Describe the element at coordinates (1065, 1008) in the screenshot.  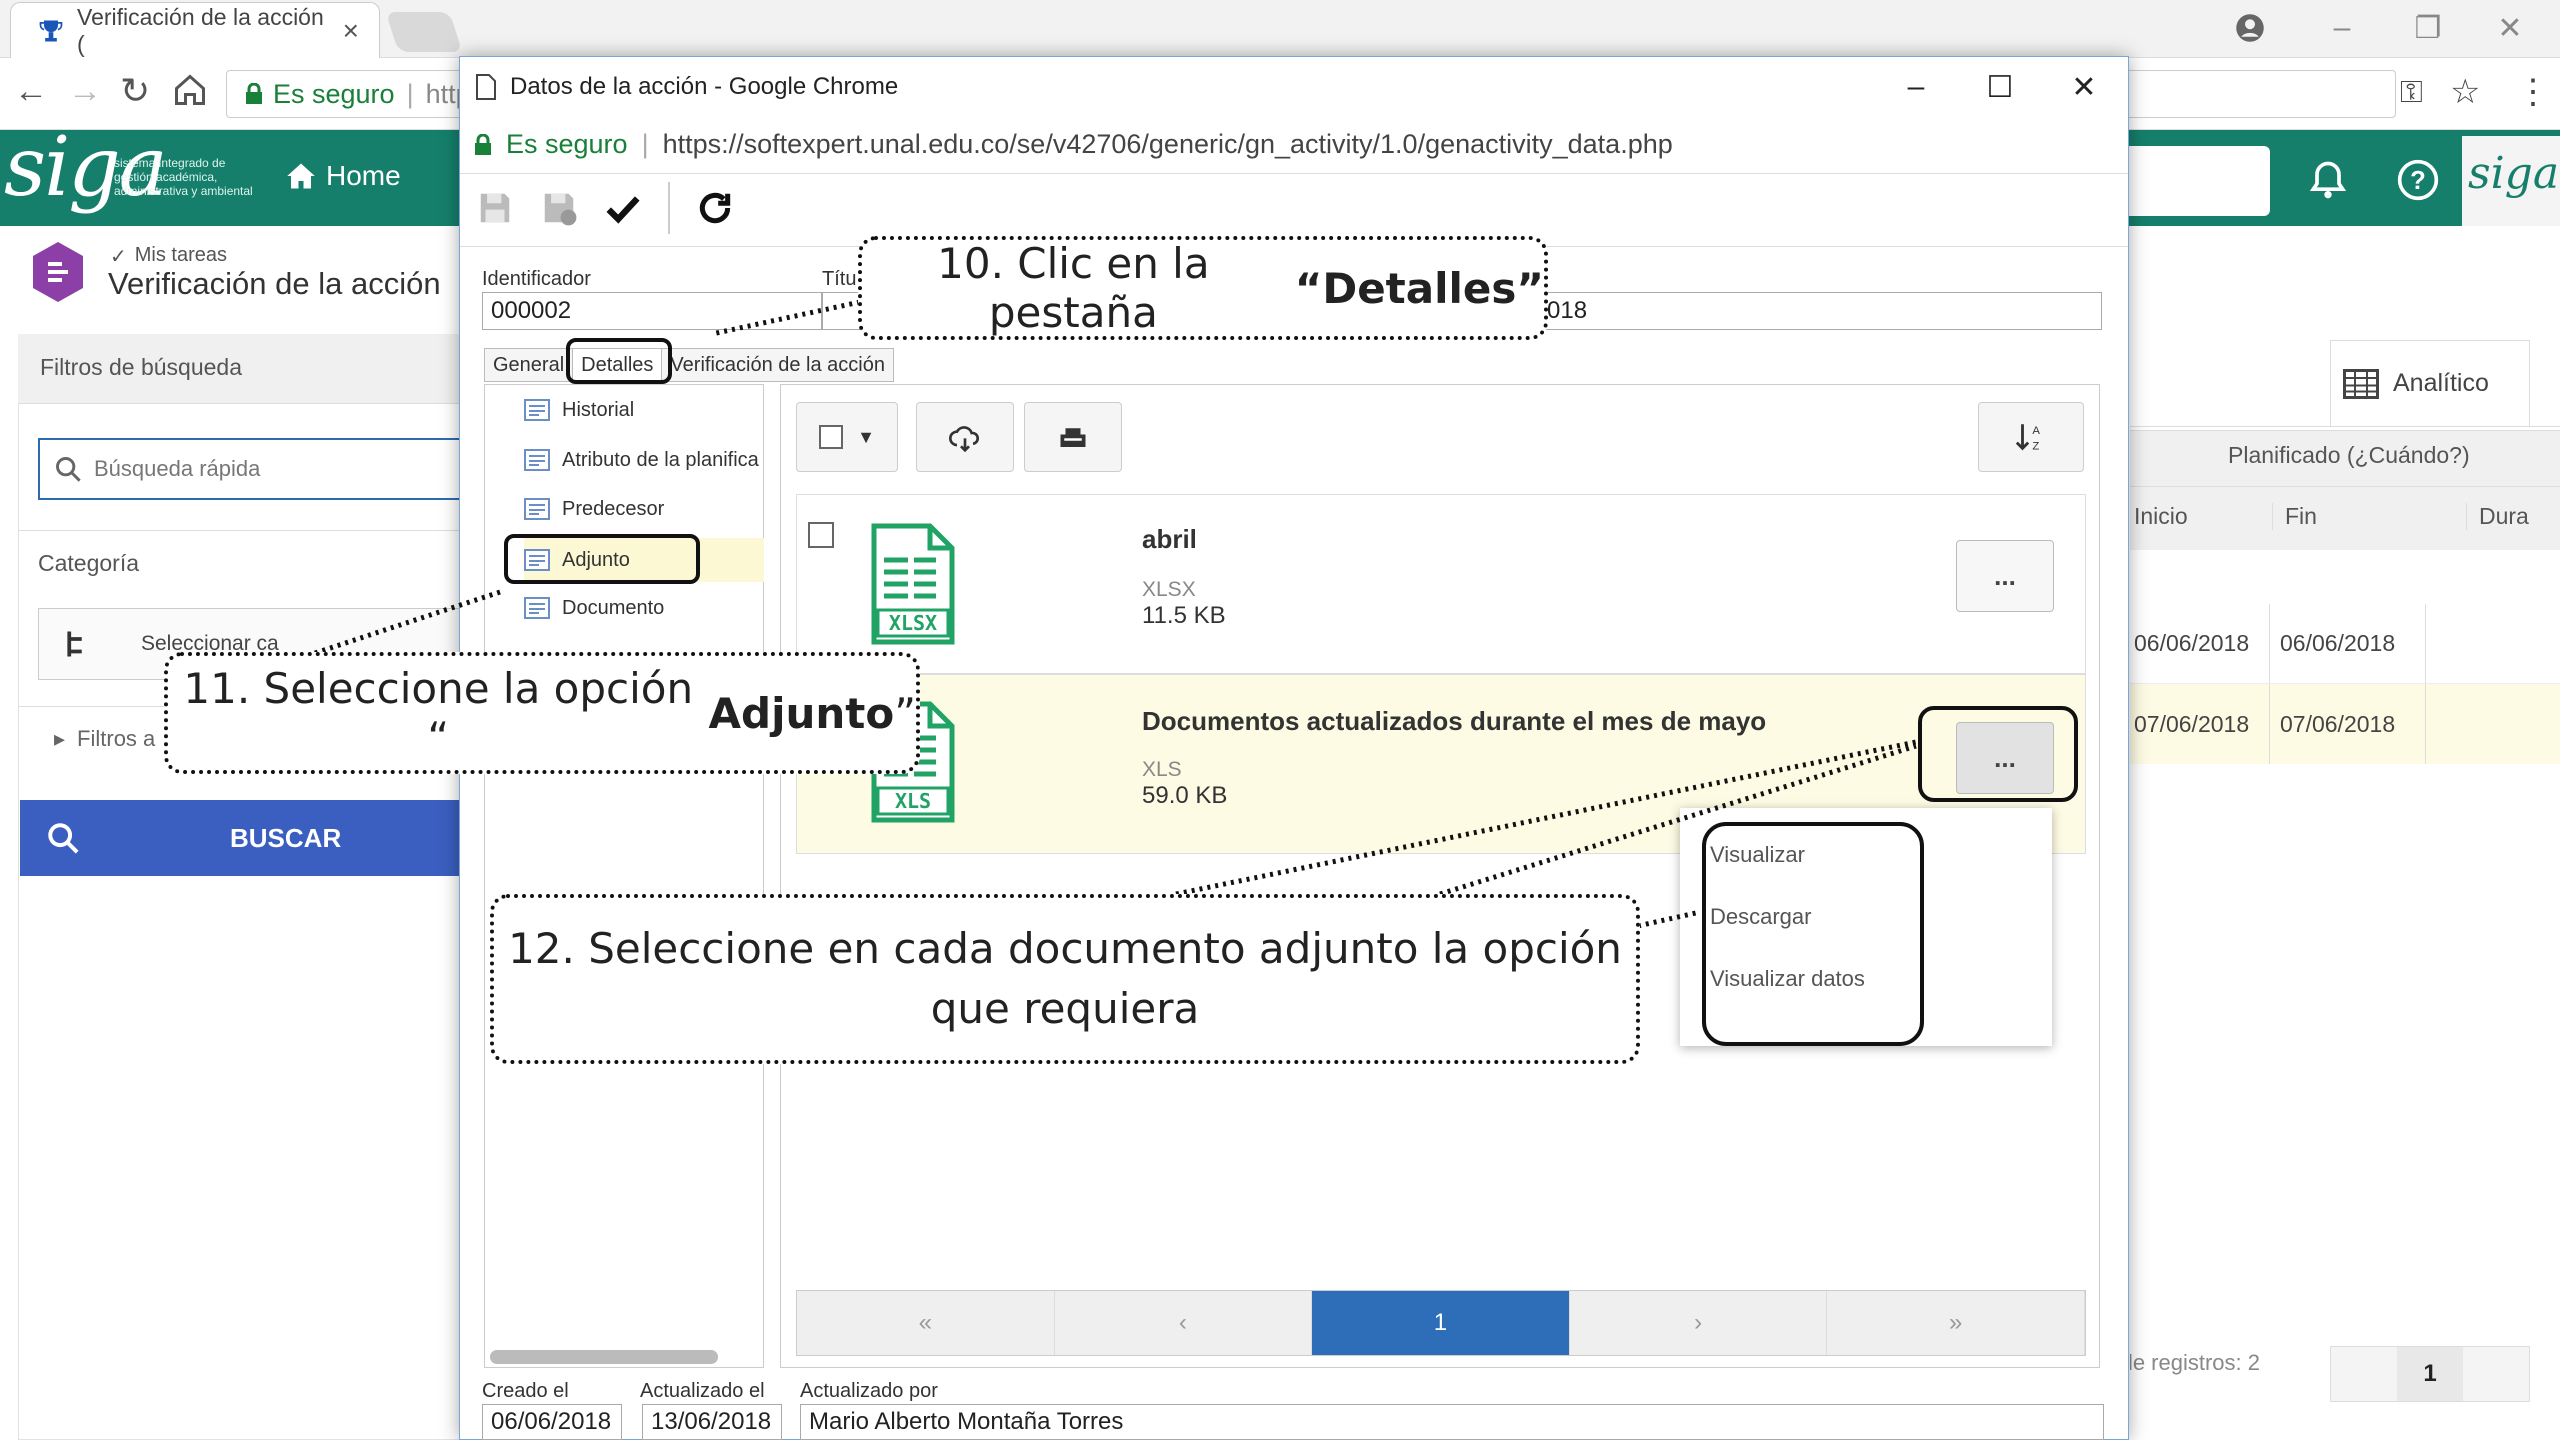
I see `callout-12-line2: que requiera` at that location.